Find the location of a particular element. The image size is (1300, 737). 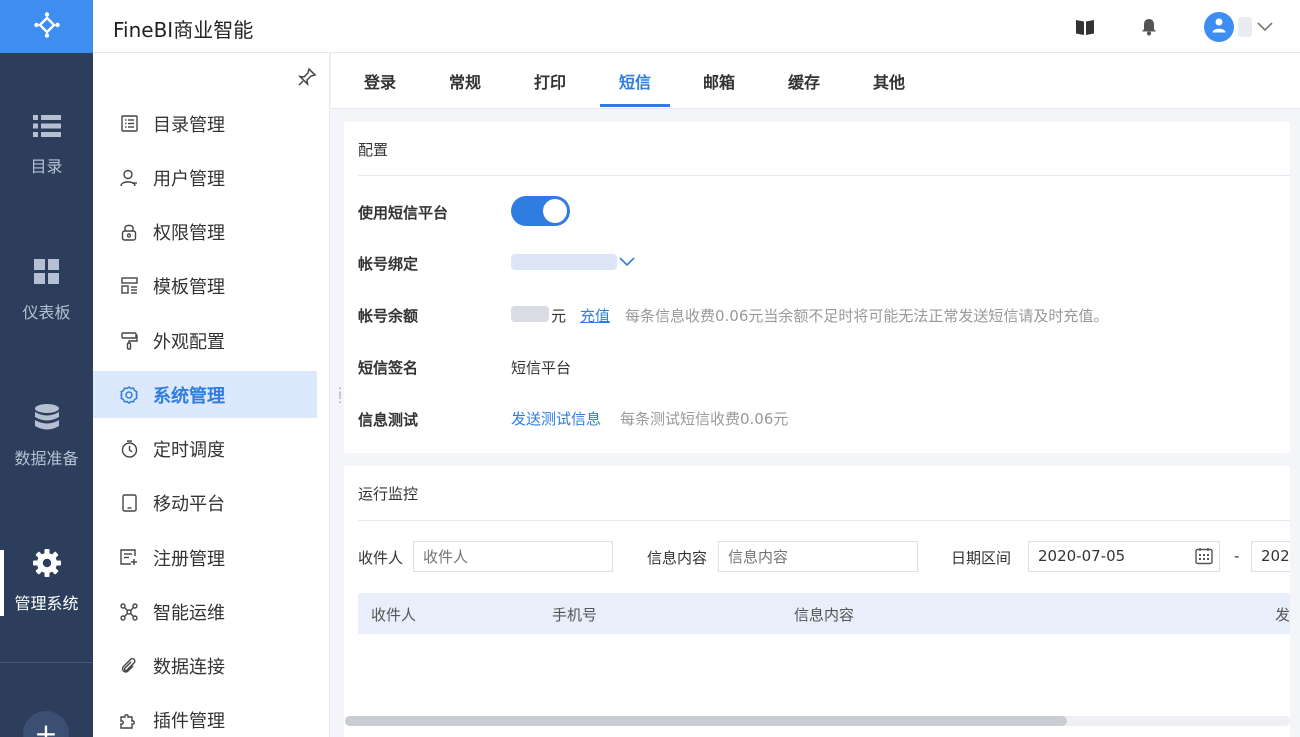

sidebar-item-mobile: 移动平台 is located at coordinates (205, 502).